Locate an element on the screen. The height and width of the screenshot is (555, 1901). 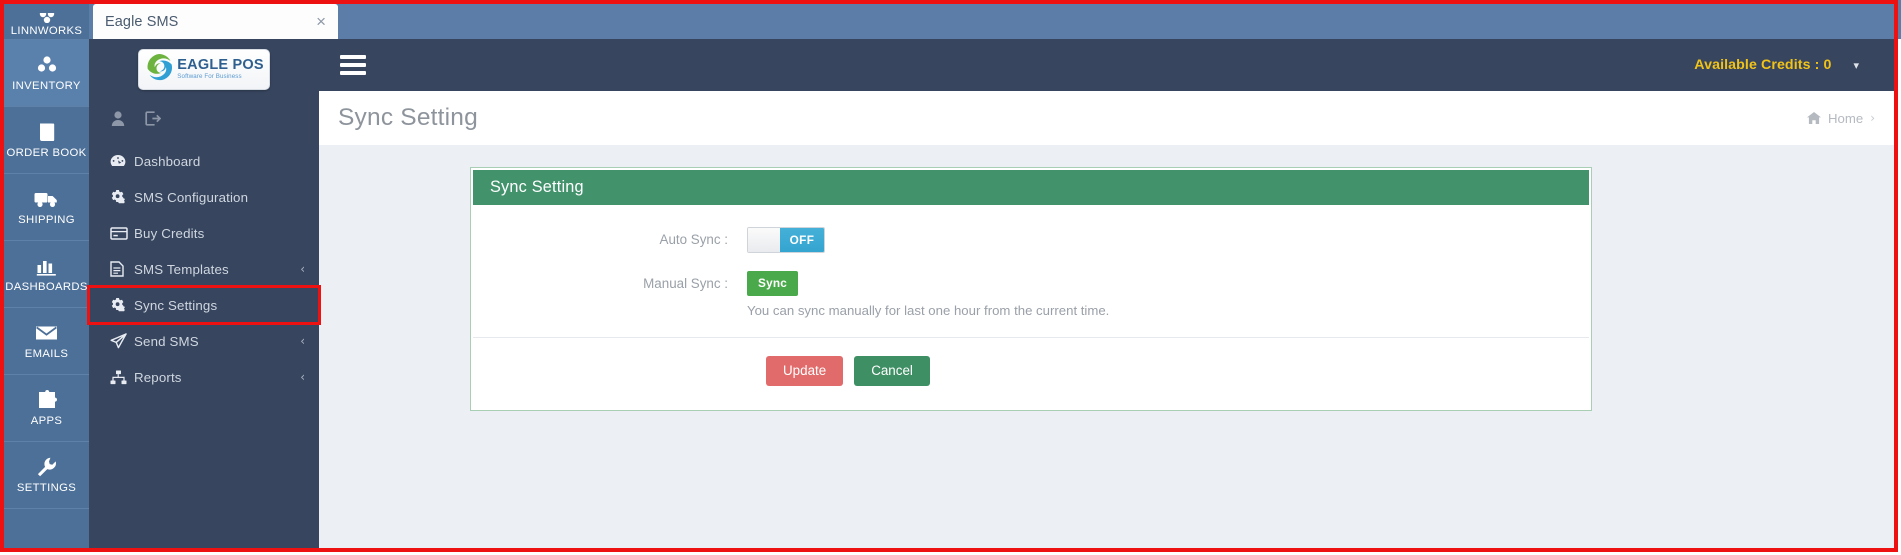
logo-text: EAGLE POS Software For Business is located at coordinates (220, 69).